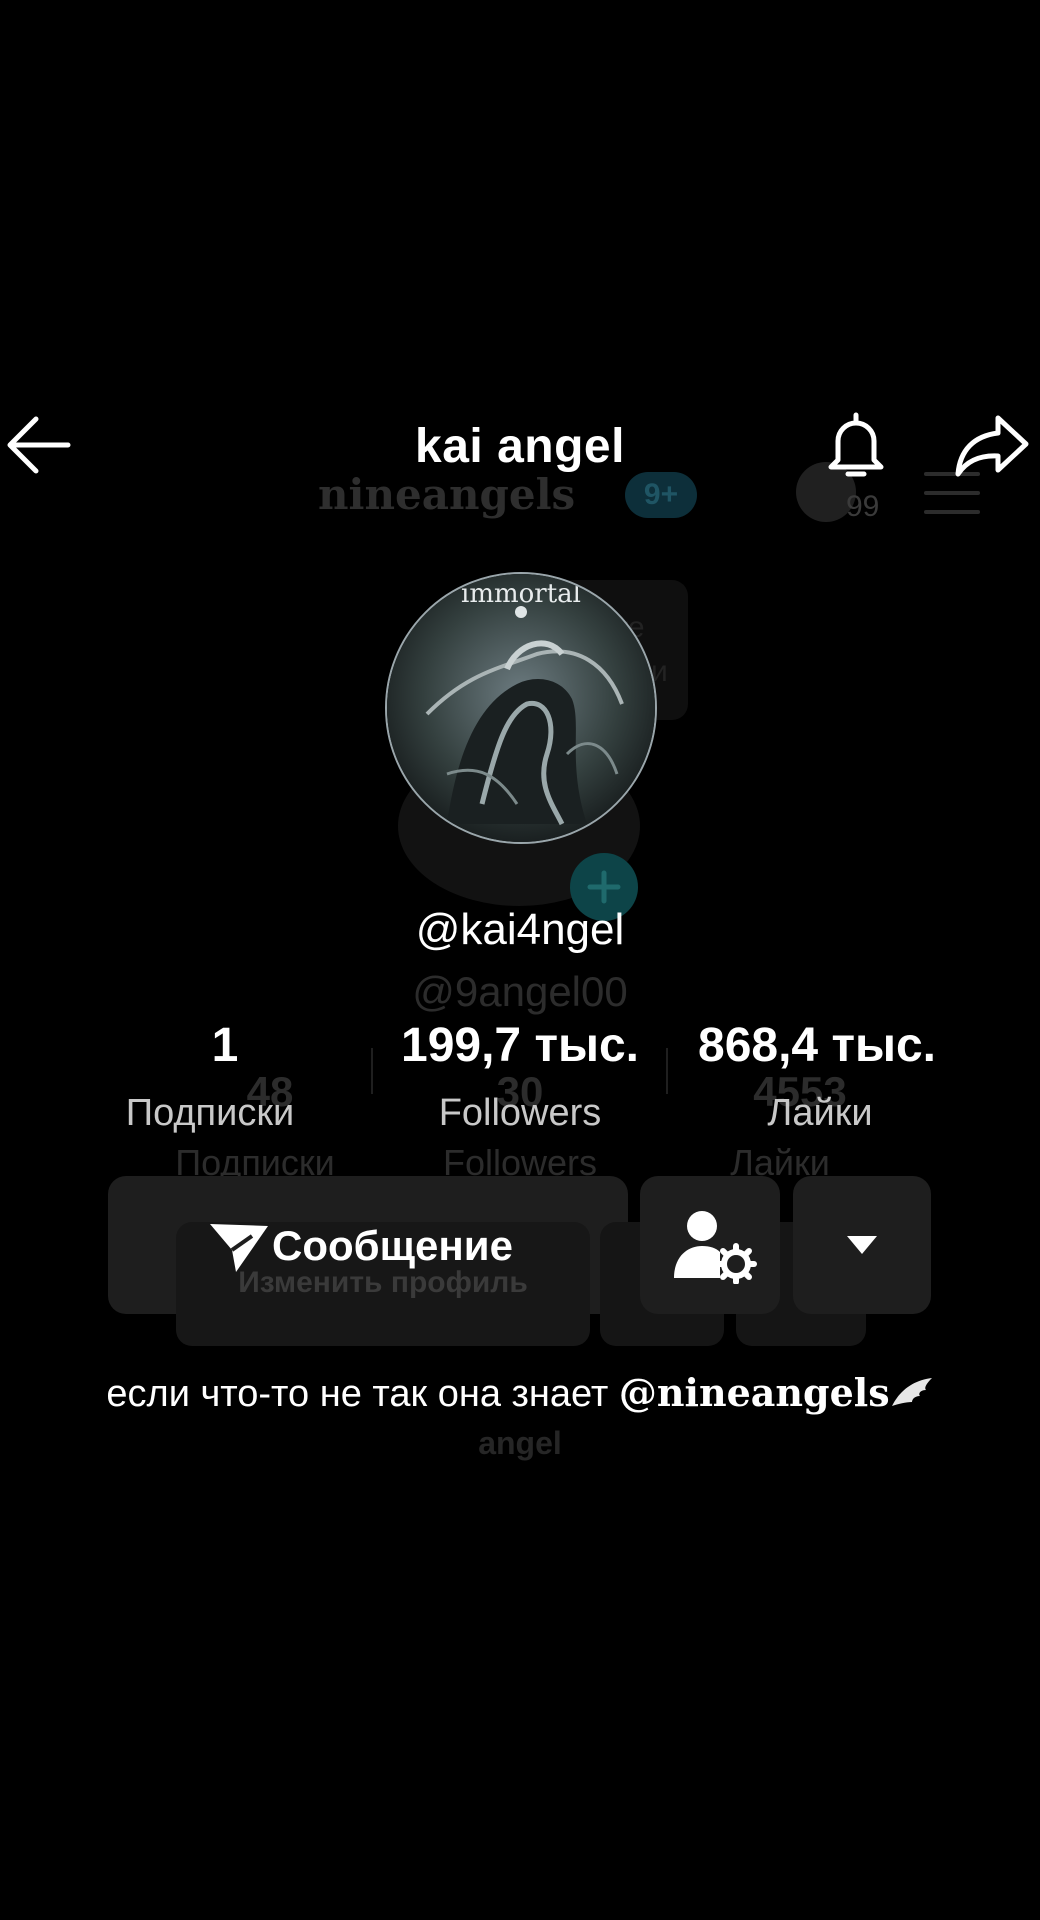 This screenshot has height=1920, width=1040. I want to click on ghost-bio-line: angel, so click(520, 1443).